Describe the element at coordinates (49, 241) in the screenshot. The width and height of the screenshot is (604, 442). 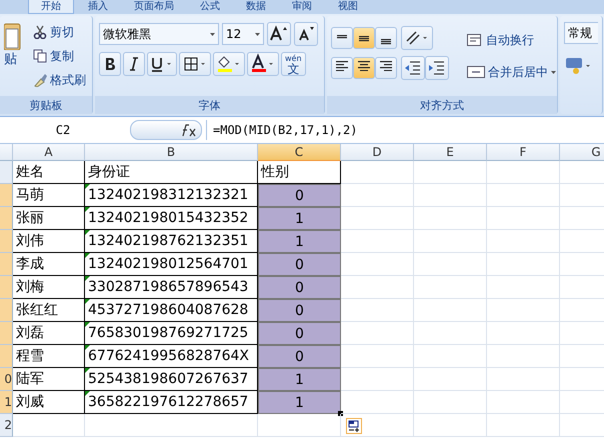
I see `table-cell: 刘伟` at that location.